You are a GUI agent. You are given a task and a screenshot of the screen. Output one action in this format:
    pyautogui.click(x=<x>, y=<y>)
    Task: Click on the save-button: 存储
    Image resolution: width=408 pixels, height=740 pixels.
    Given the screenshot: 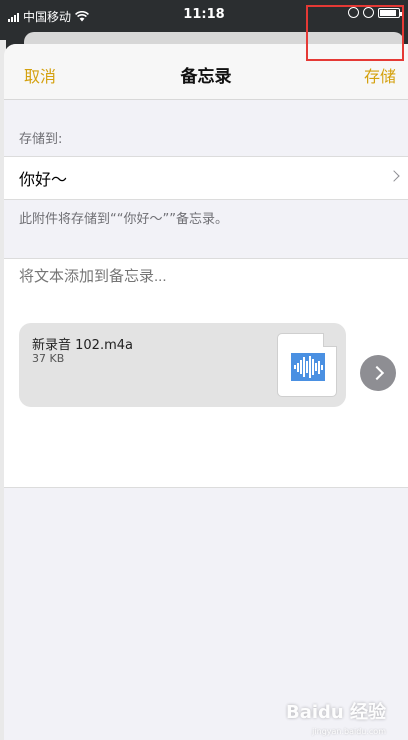 What is the action you would take?
    pyautogui.click(x=380, y=75)
    